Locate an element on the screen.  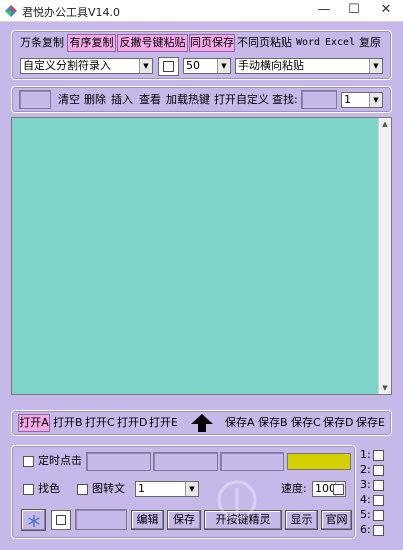
save-b-button: 保存B is located at coordinates (273, 423).